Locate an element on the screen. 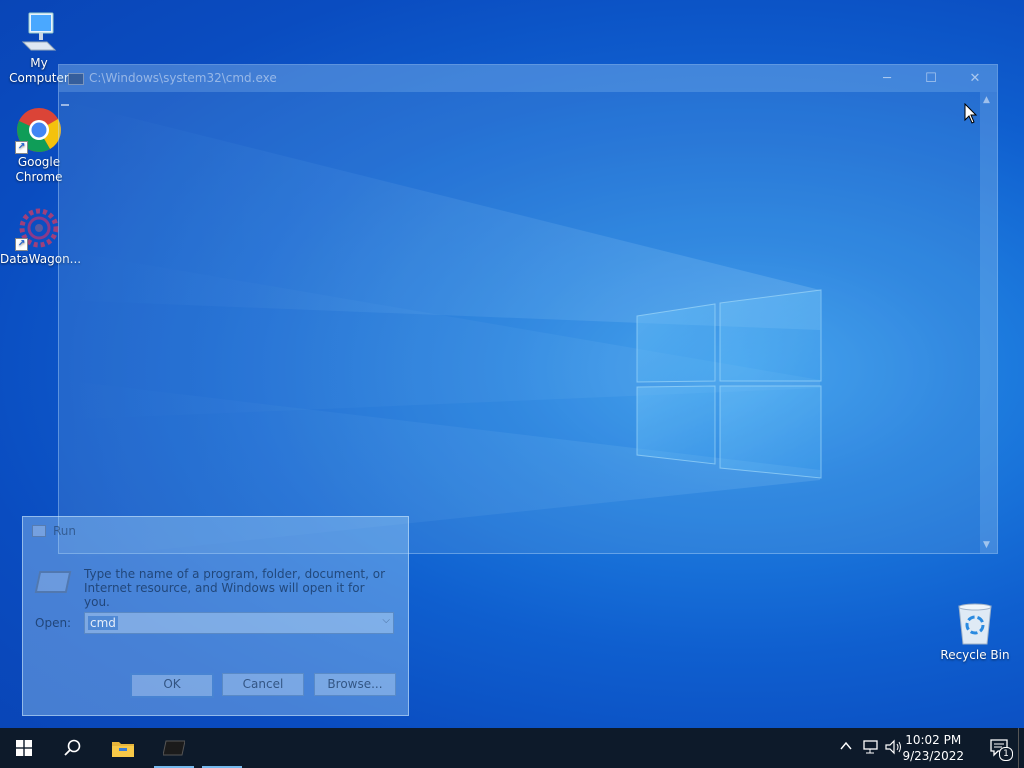 The width and height of the screenshot is (1024, 768). open-input-value: cmd is located at coordinates (103, 623).